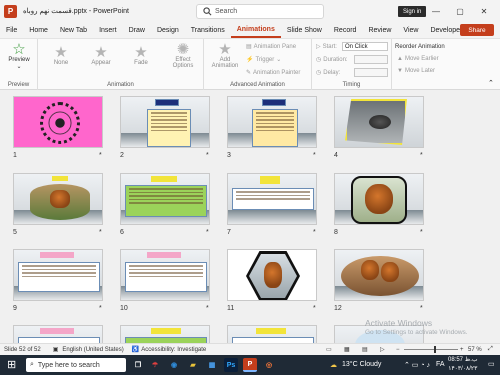 Image resolution: width=500 pixels, height=375 pixels. What do you see at coordinates (418, 59) in the screenshot?
I see `move-earlier-button: ▲ Move Earlier` at bounding box center [418, 59].